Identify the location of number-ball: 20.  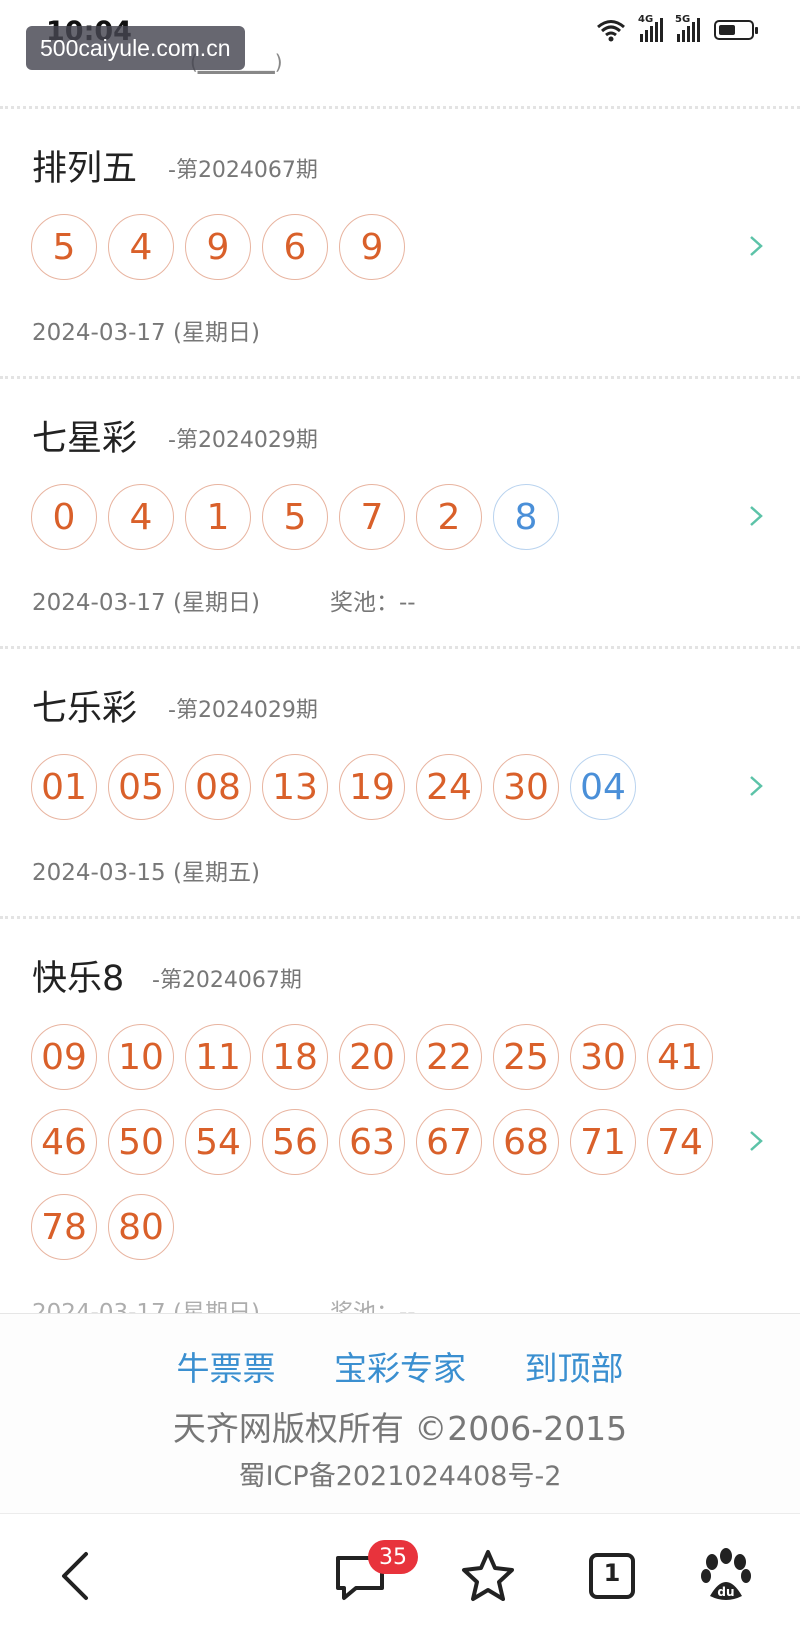
(372, 1057).